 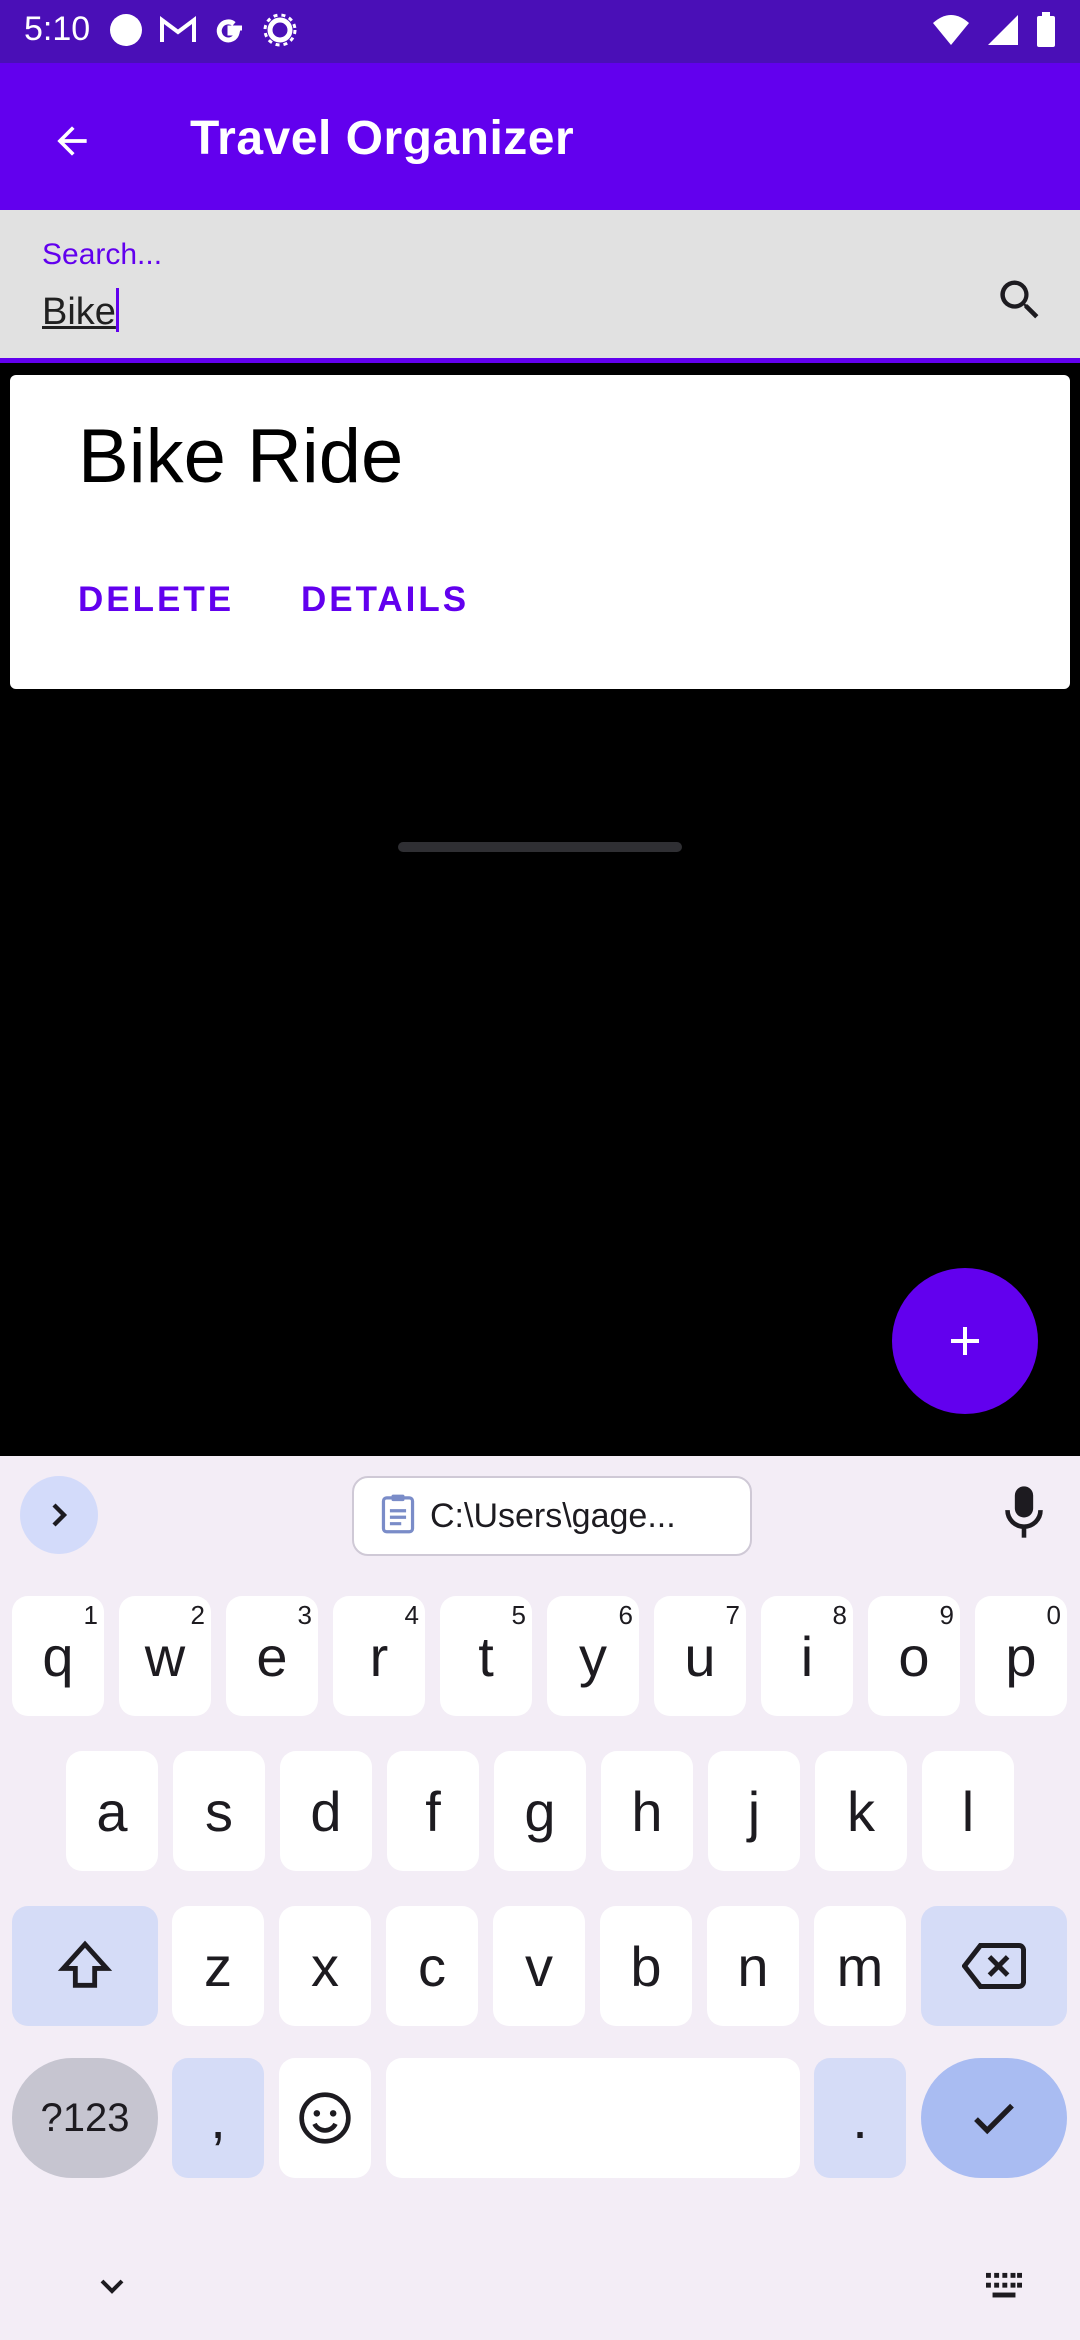 I want to click on key-label: r, so click(x=379, y=1656).